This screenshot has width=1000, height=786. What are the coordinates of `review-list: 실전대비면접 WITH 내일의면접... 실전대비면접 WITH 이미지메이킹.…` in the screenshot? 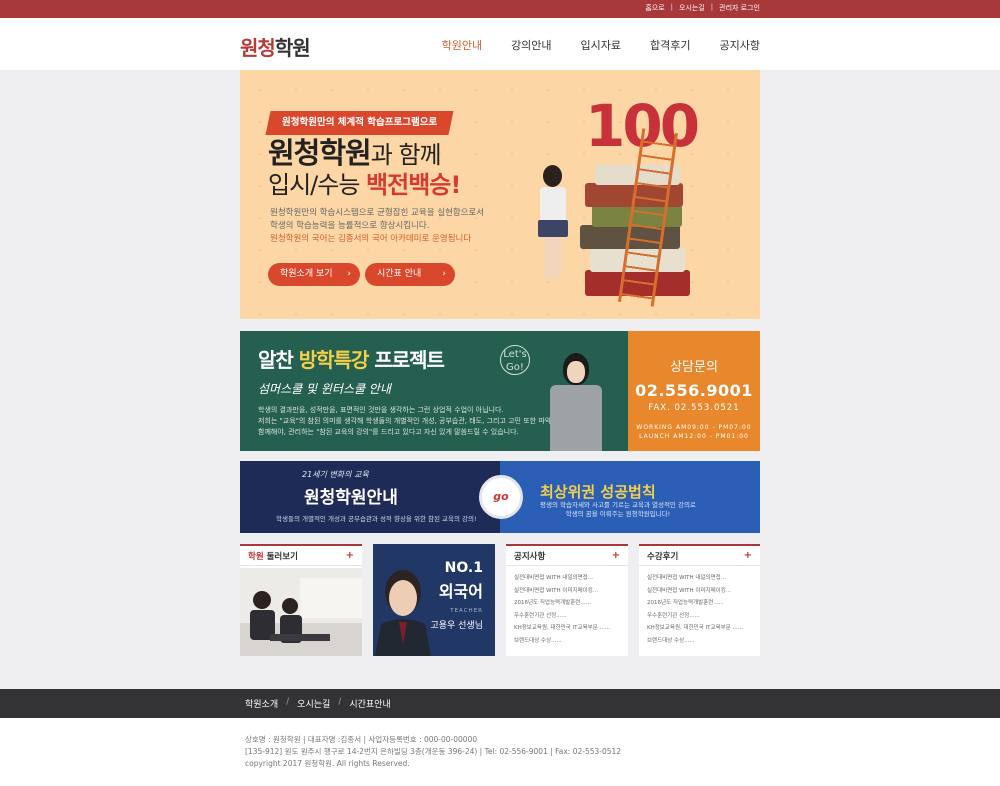 It's located at (699, 610).